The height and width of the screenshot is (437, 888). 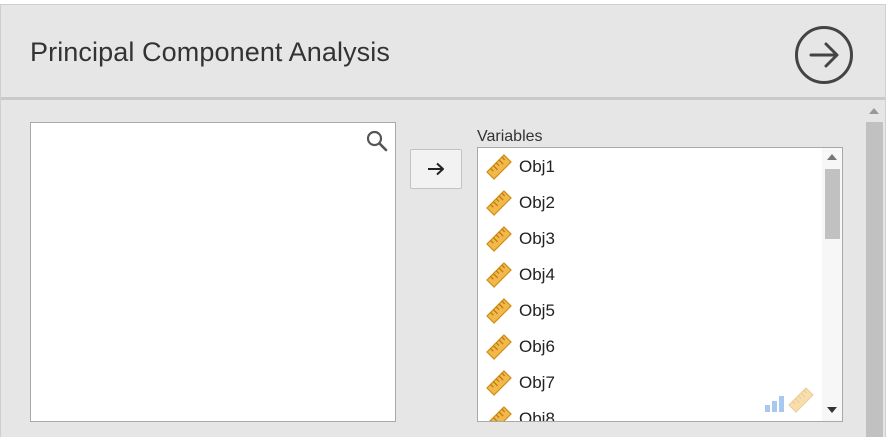 What do you see at coordinates (537, 346) in the screenshot?
I see `variable-name: Obj6` at bounding box center [537, 346].